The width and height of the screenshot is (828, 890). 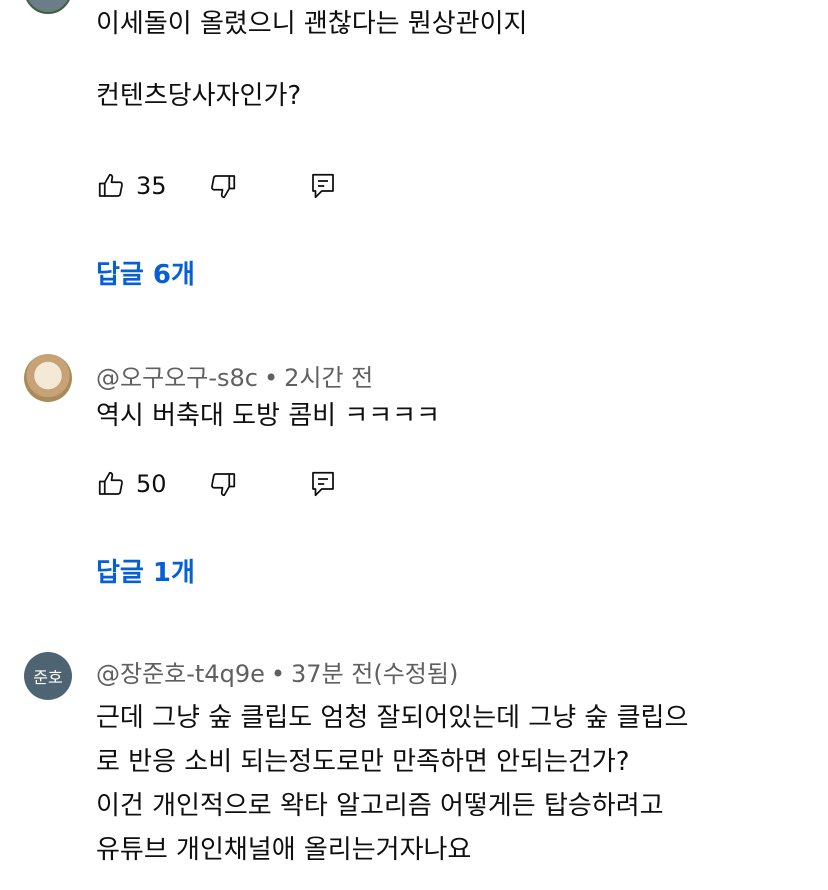 What do you see at coordinates (151, 186) in the screenshot?
I see `like-count: 35` at bounding box center [151, 186].